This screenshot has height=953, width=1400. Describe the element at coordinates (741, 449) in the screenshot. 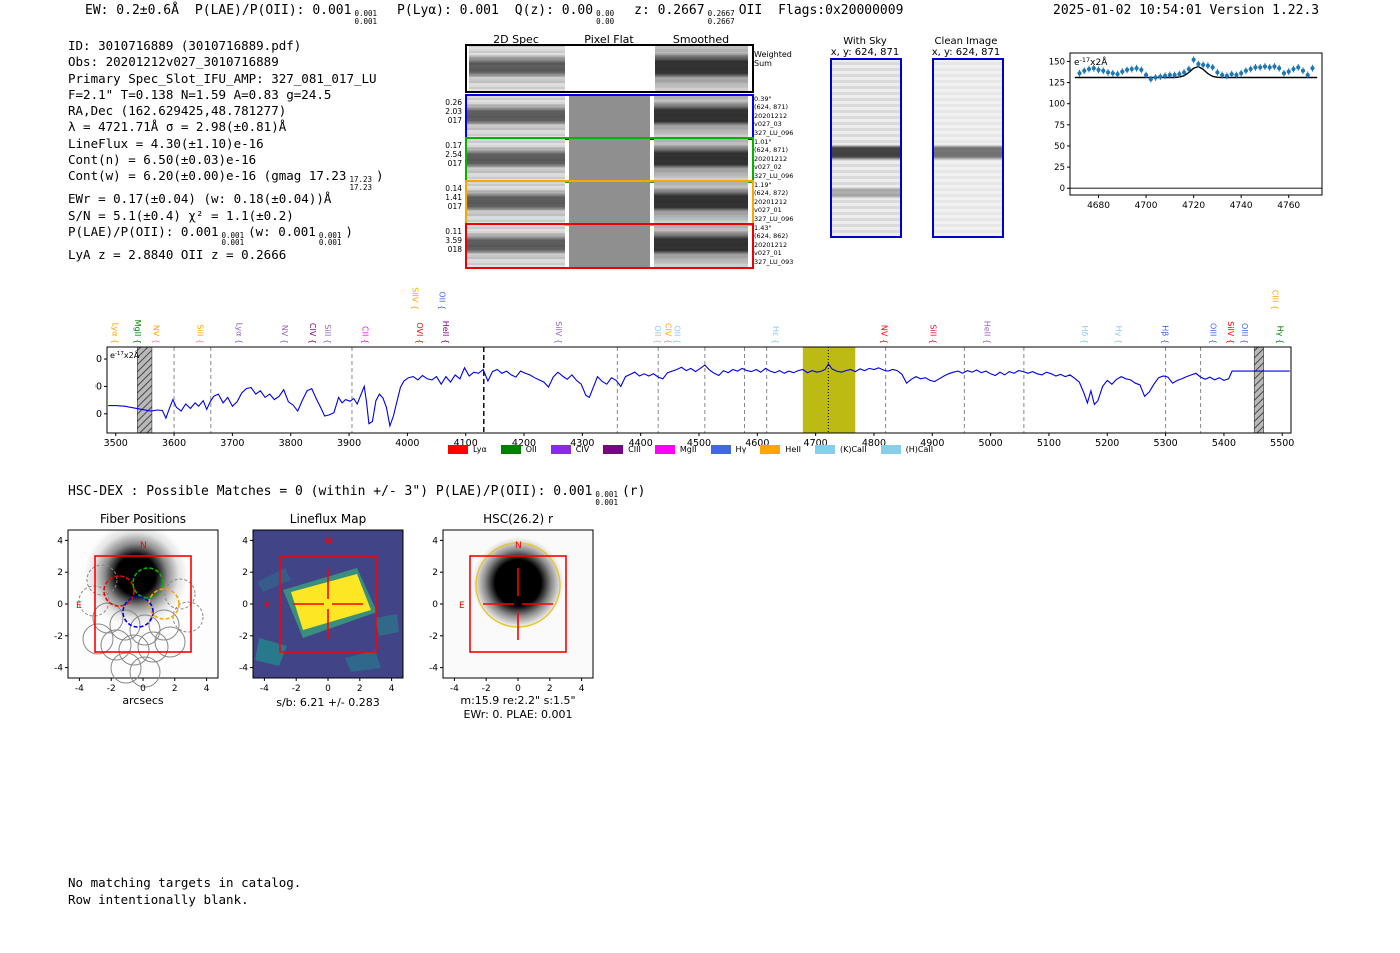

I see `legend-label: Hγ` at that location.